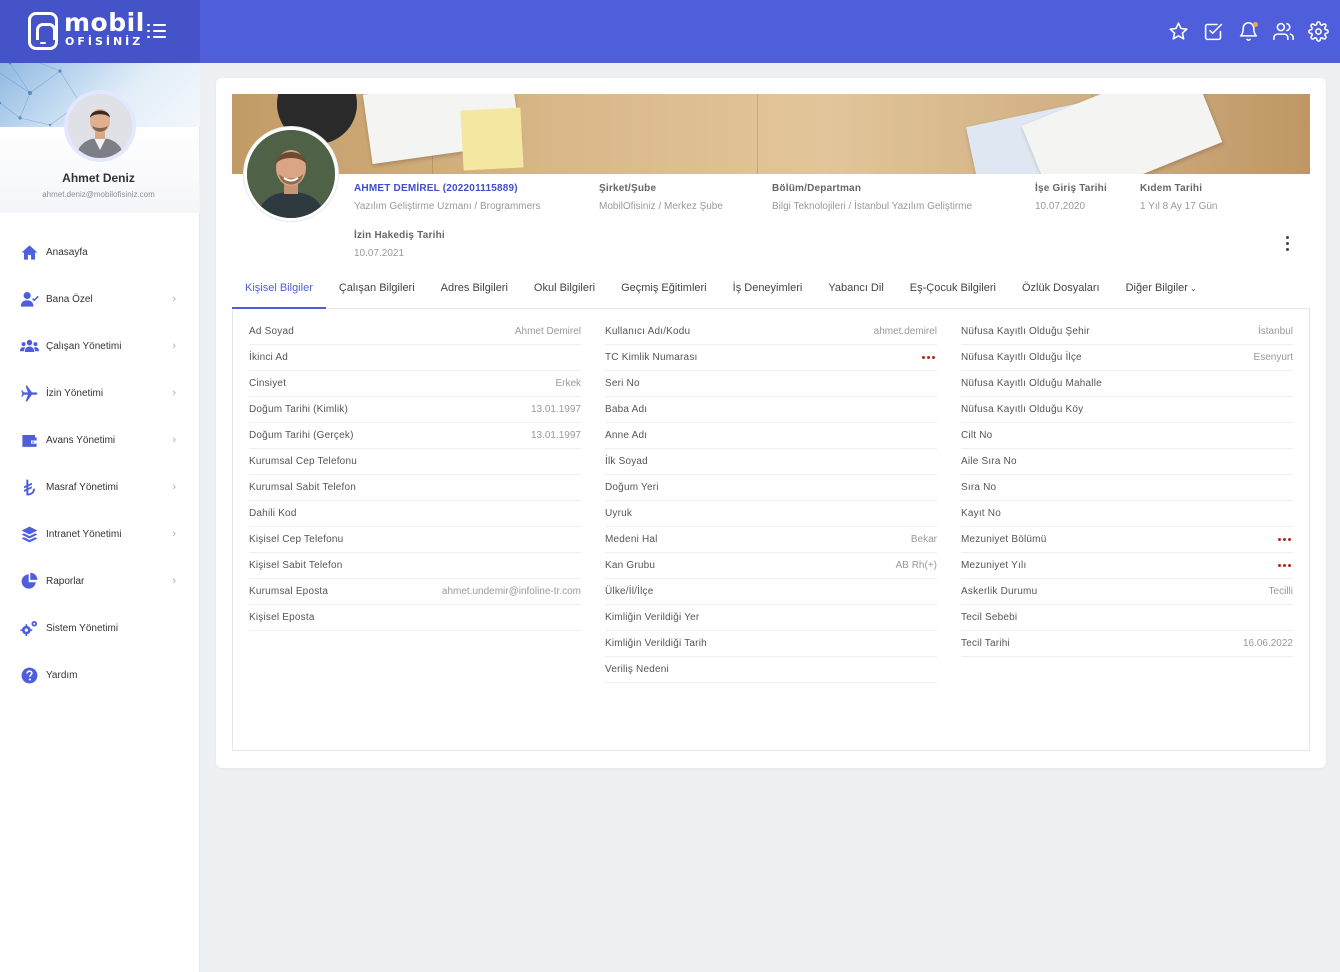 The image size is (1340, 972). I want to click on logo-subtext: OFİSİNİZ, so click(104, 41).